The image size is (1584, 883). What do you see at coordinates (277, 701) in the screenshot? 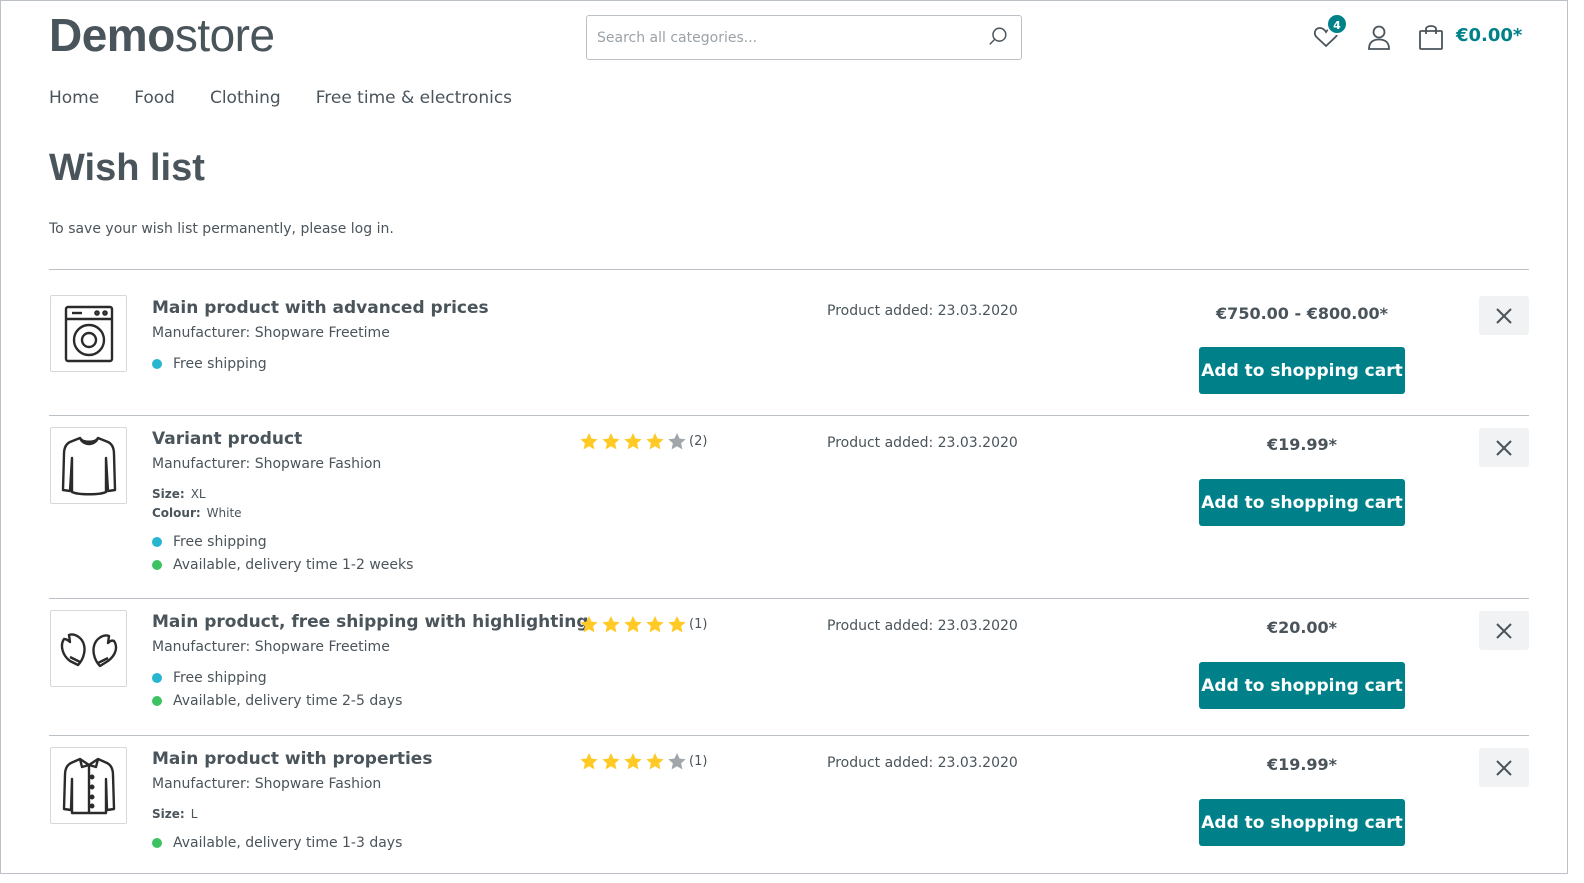
I see `delivery-info: Available, delivery time 2-5 days` at bounding box center [277, 701].